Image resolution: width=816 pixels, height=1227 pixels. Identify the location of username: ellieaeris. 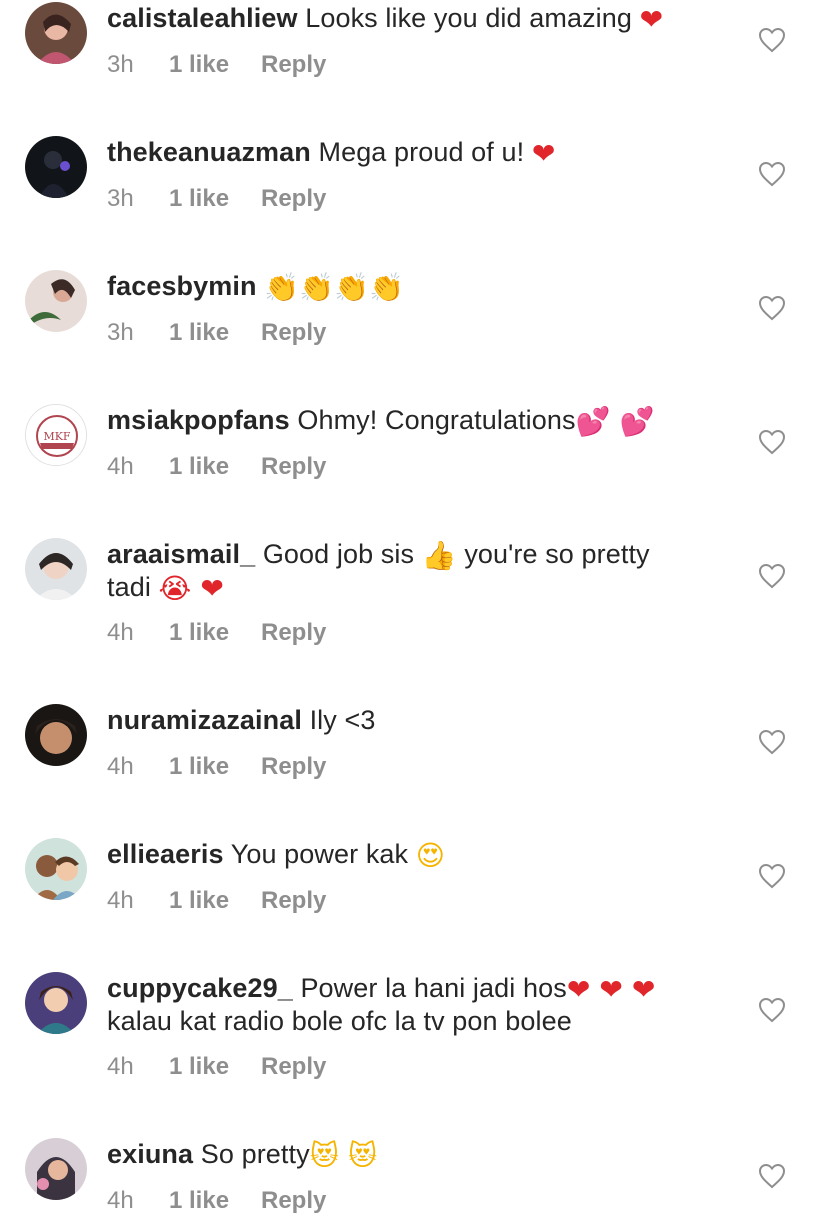
(165, 854).